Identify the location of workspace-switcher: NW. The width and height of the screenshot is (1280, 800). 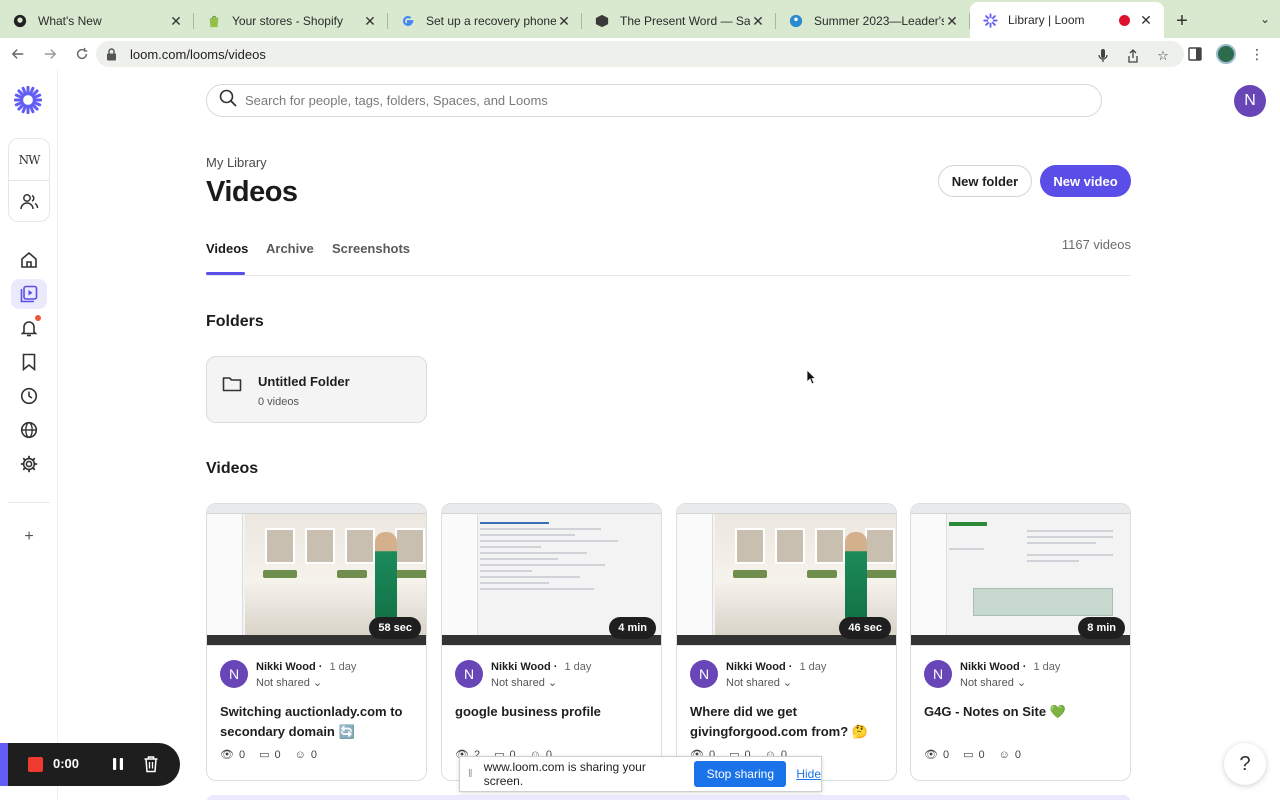
(29, 180).